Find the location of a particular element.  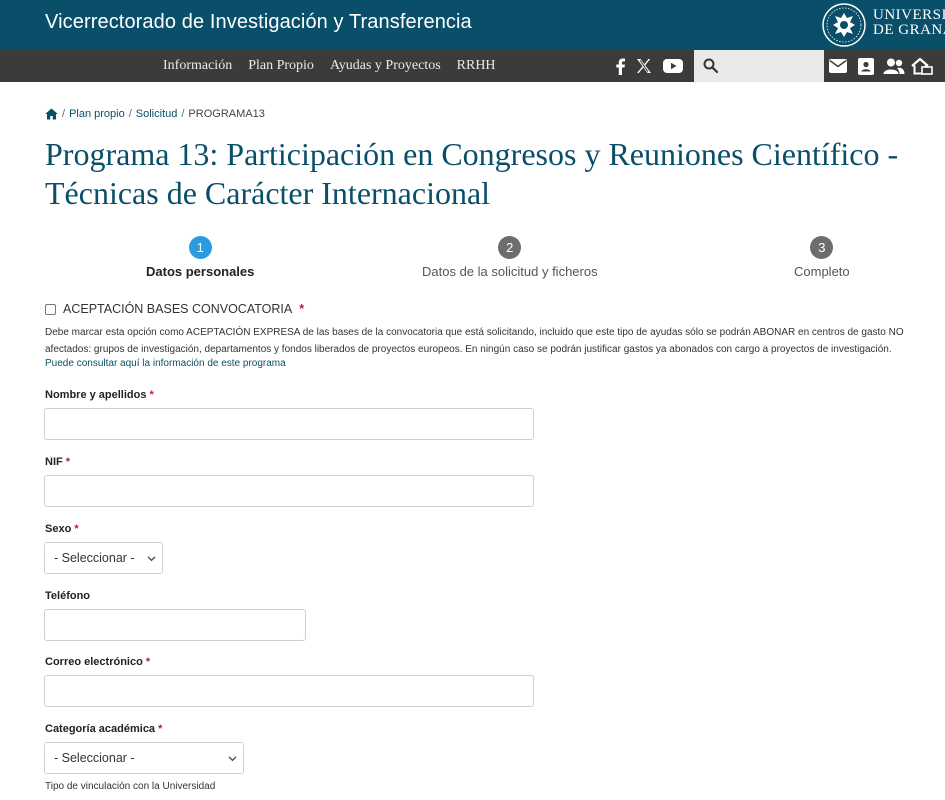

acceptance-row: ACEPTACIÓN BASES CONVOCATORIA * is located at coordinates (174, 309).